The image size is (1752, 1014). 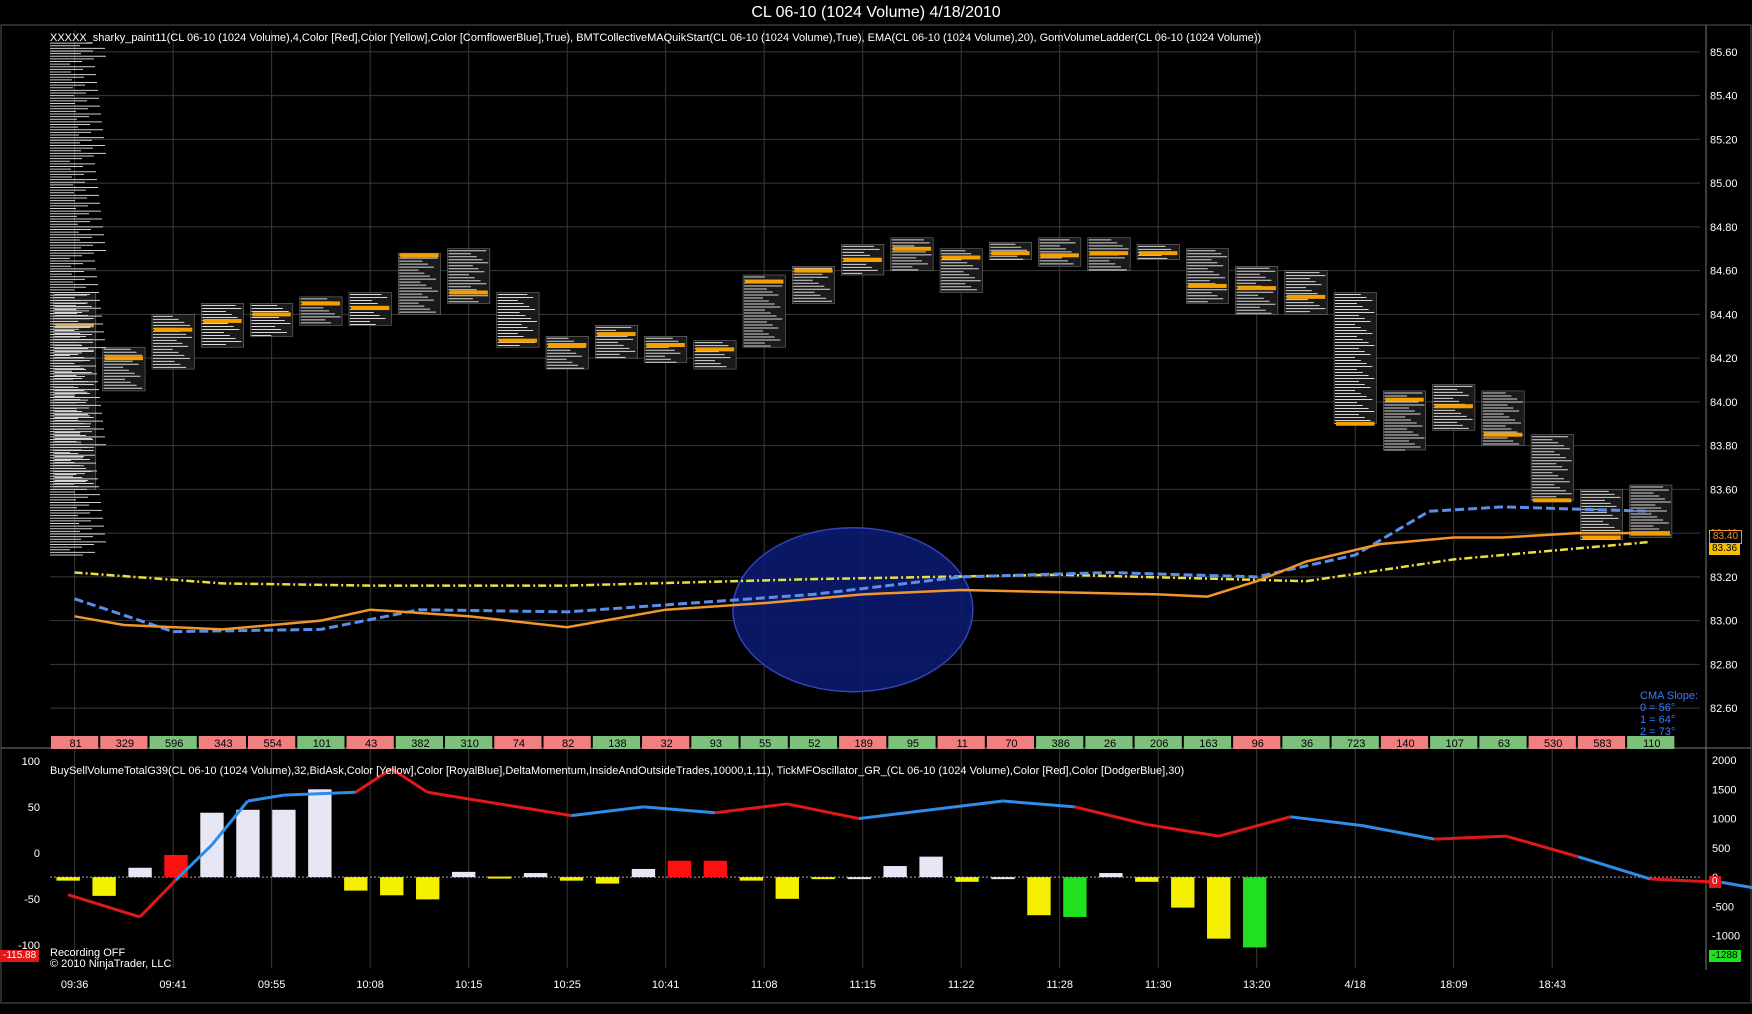 What do you see at coordinates (853, 609) in the screenshot?
I see `highlight-ellipse-shape` at bounding box center [853, 609].